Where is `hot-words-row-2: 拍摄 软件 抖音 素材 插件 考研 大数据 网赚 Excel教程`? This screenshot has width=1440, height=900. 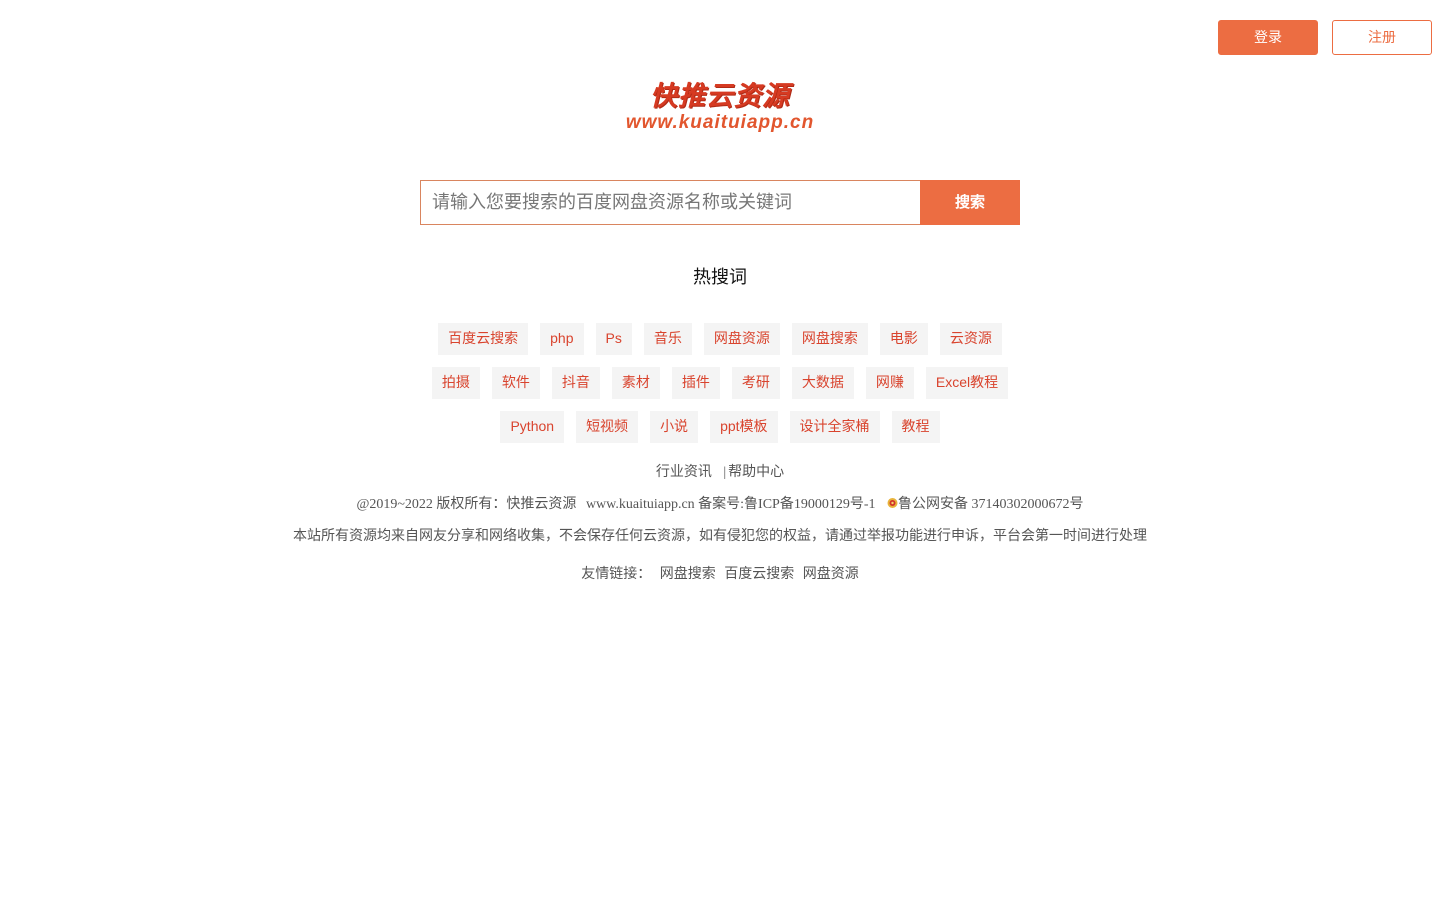
hot-words-row-2: 拍摄 软件 抖音 素材 插件 考研 大数据 网赚 Excel教程 is located at coordinates (720, 383).